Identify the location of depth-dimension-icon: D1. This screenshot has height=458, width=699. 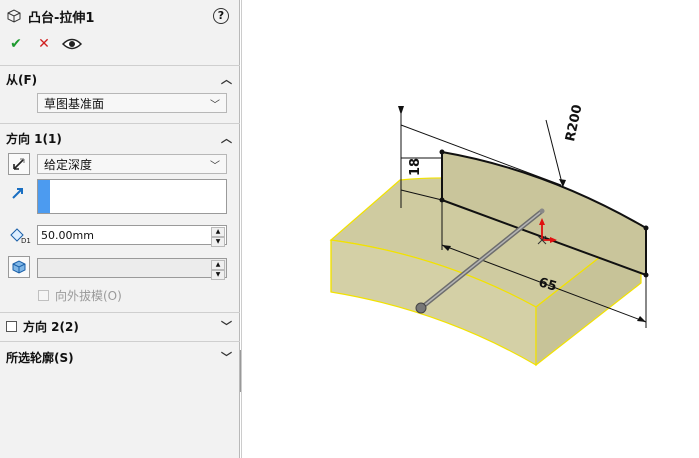
(20, 236).